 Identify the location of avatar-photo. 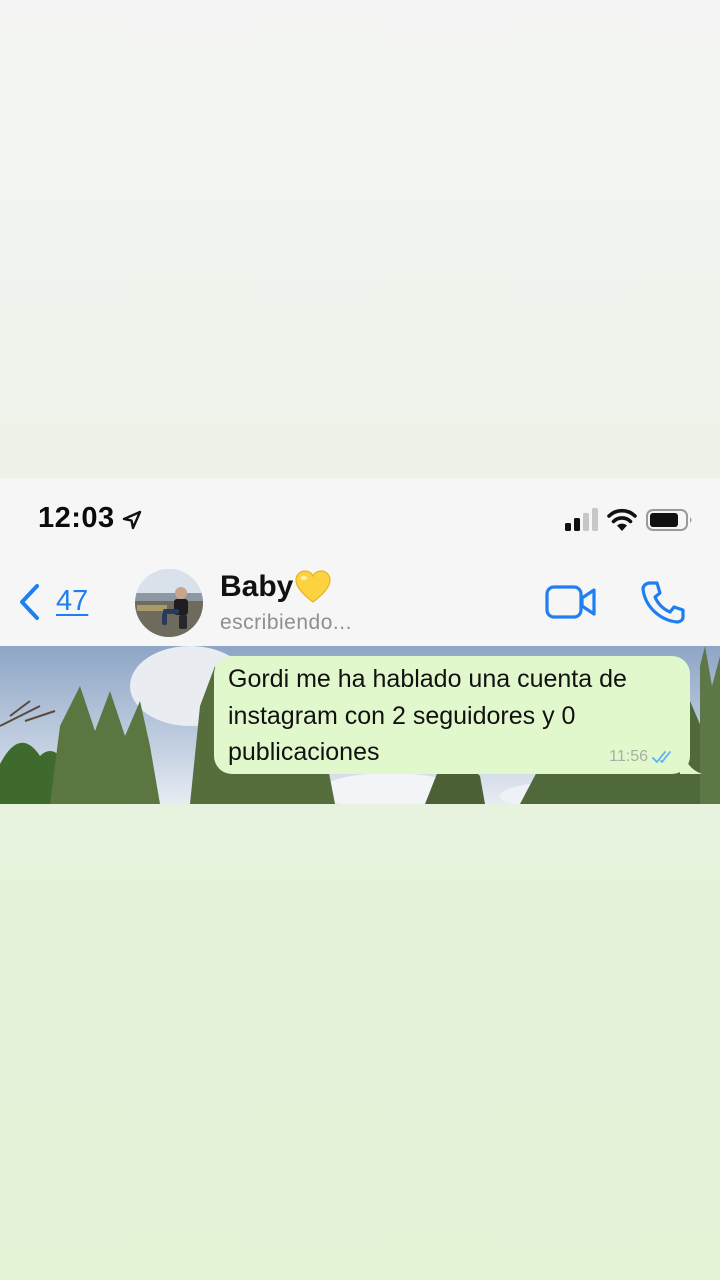
(169, 603).